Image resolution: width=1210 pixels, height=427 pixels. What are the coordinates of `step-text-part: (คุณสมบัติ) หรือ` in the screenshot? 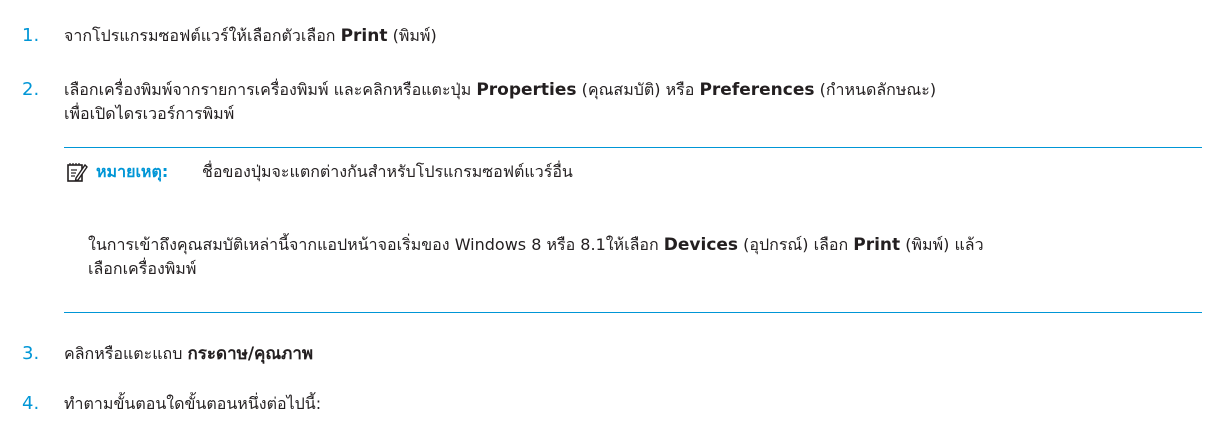 It's located at (638, 89).